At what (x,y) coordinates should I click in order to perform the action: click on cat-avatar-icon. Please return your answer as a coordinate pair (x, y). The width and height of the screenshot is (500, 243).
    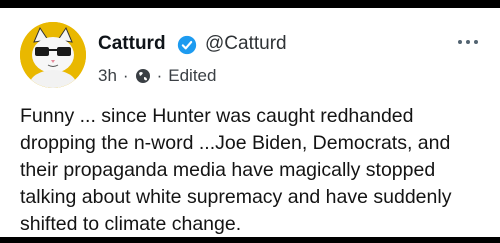
    Looking at the image, I should click on (53, 55).